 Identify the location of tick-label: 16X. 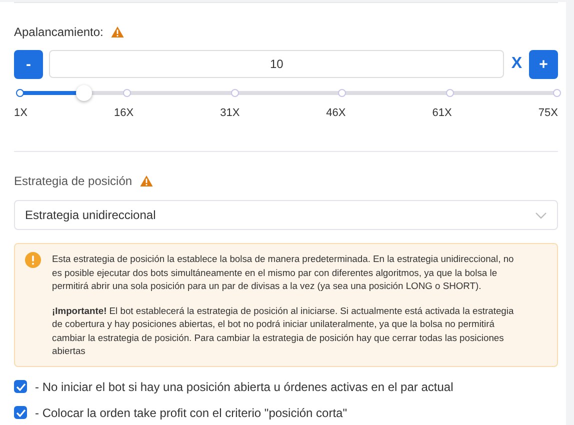
(124, 113).